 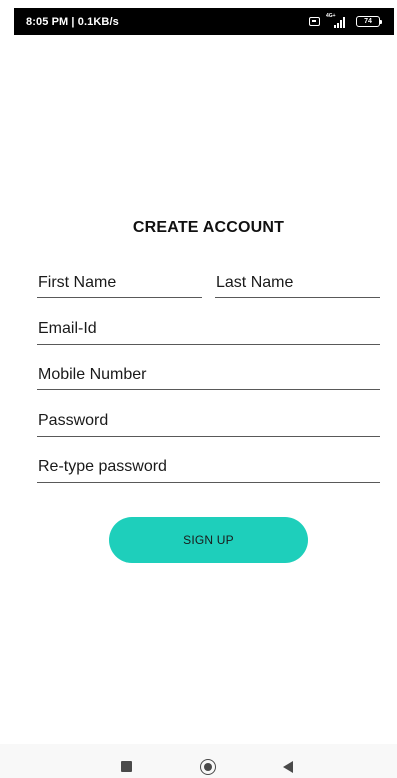 I want to click on retype-password-placeholder: Re-type password, so click(x=102, y=466).